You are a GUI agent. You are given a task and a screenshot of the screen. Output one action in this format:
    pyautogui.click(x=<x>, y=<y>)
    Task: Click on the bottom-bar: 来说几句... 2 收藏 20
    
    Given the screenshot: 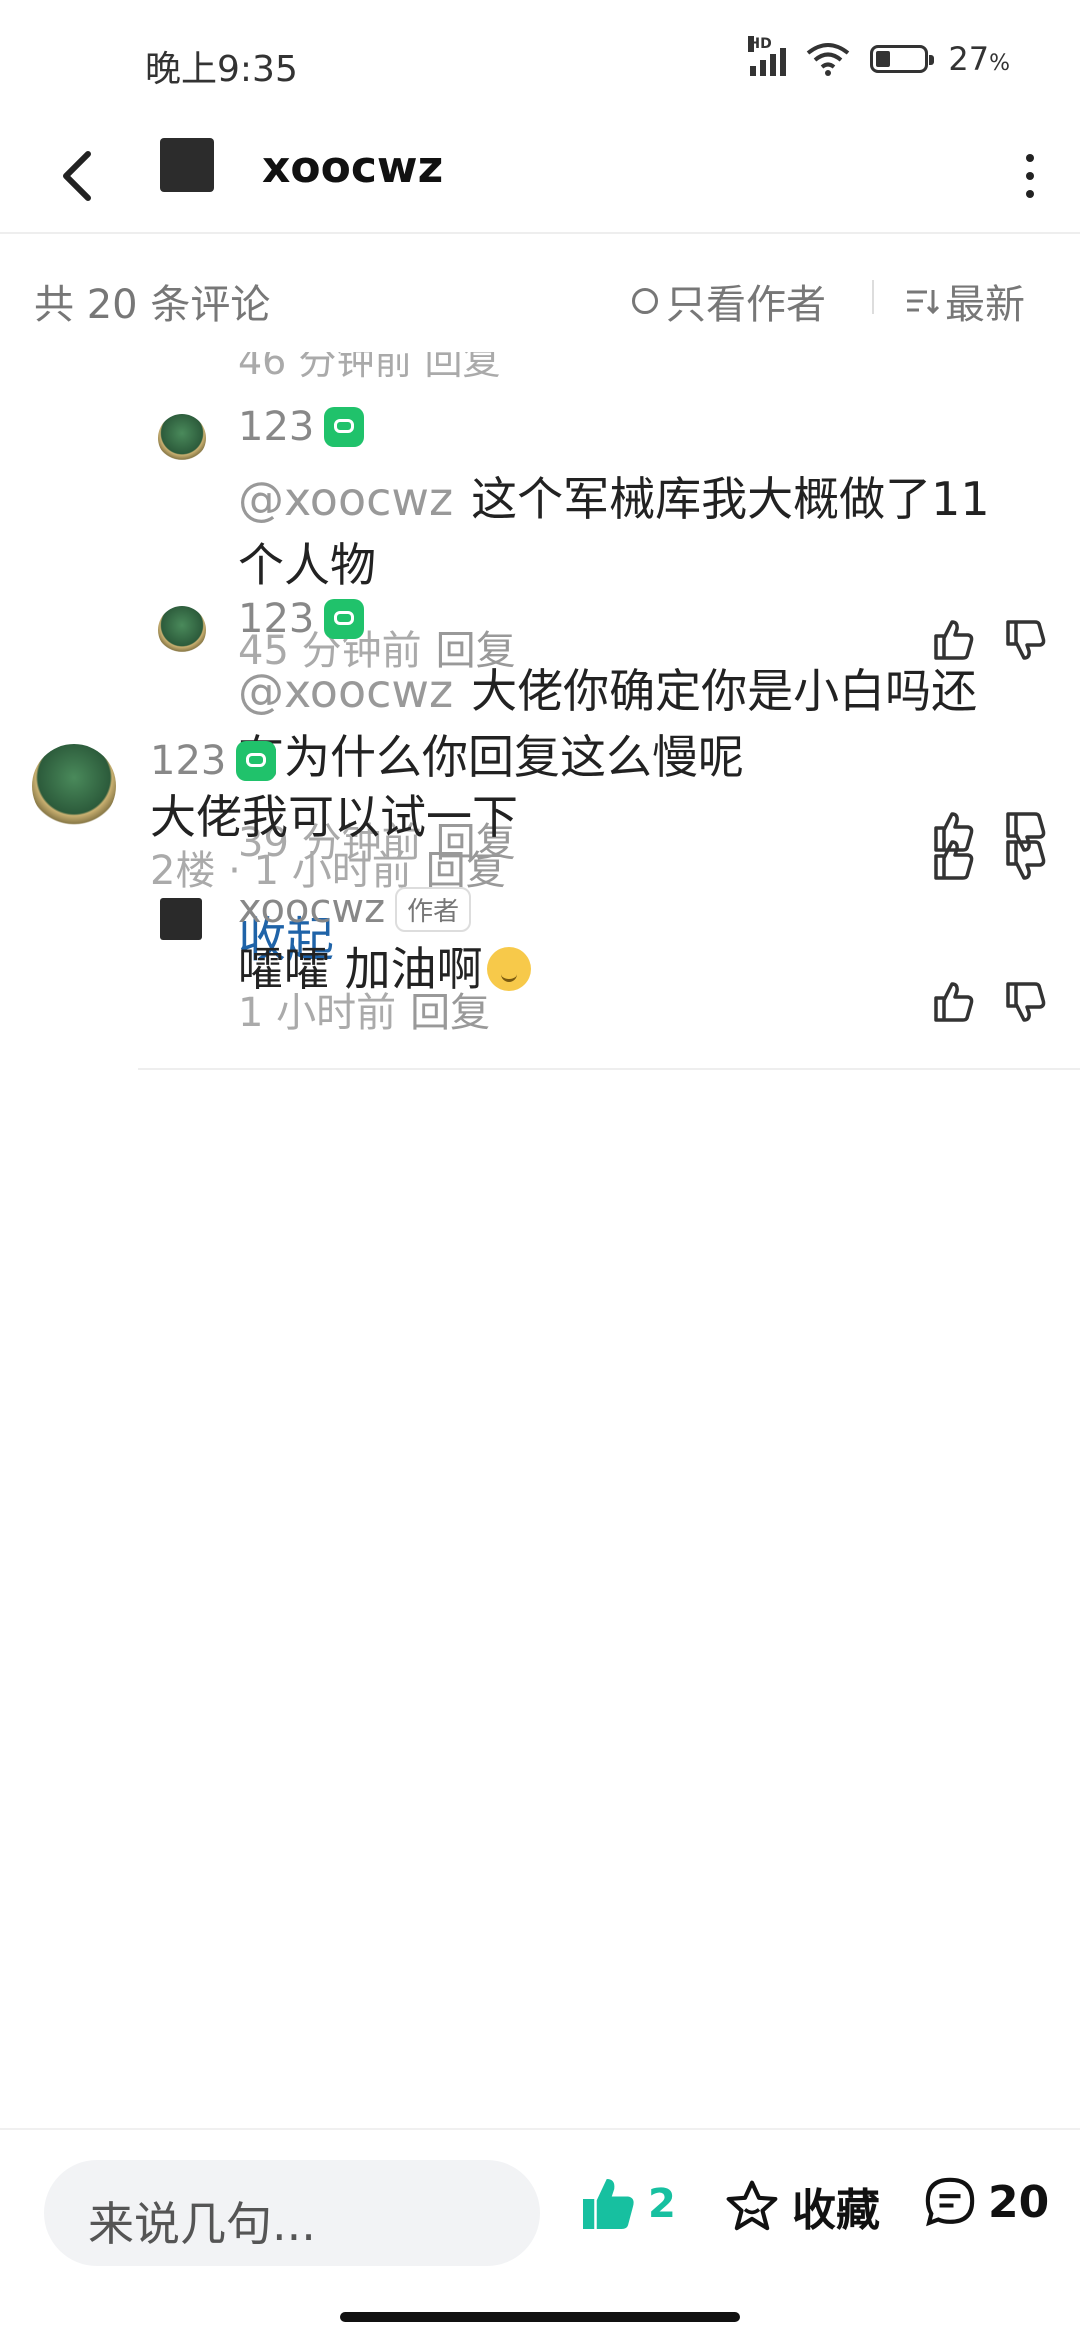 What is the action you would take?
    pyautogui.click(x=540, y=2235)
    